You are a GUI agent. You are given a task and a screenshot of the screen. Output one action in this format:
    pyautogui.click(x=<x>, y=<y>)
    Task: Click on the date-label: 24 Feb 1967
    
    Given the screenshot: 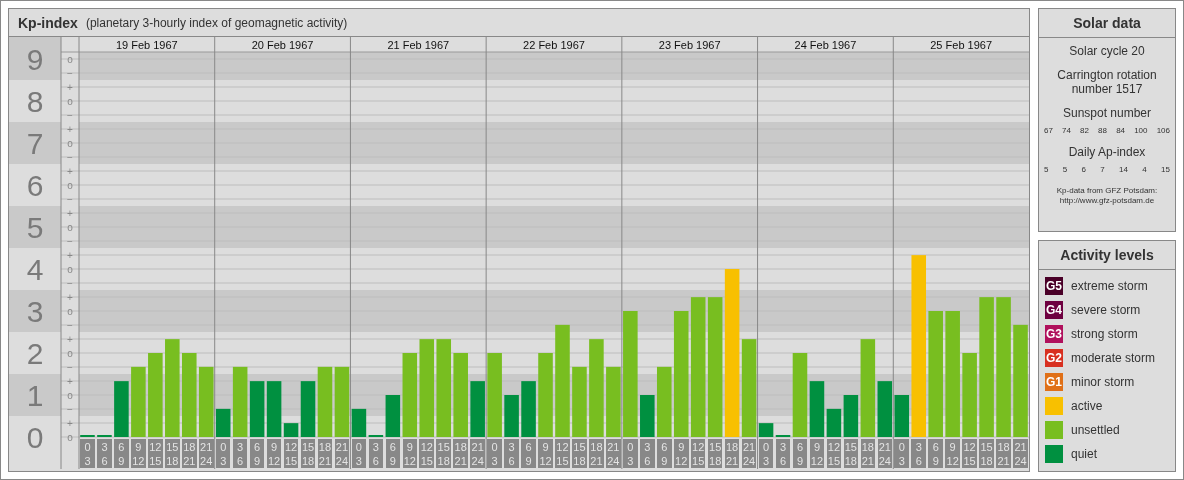 What is the action you would take?
    pyautogui.click(x=825, y=44)
    